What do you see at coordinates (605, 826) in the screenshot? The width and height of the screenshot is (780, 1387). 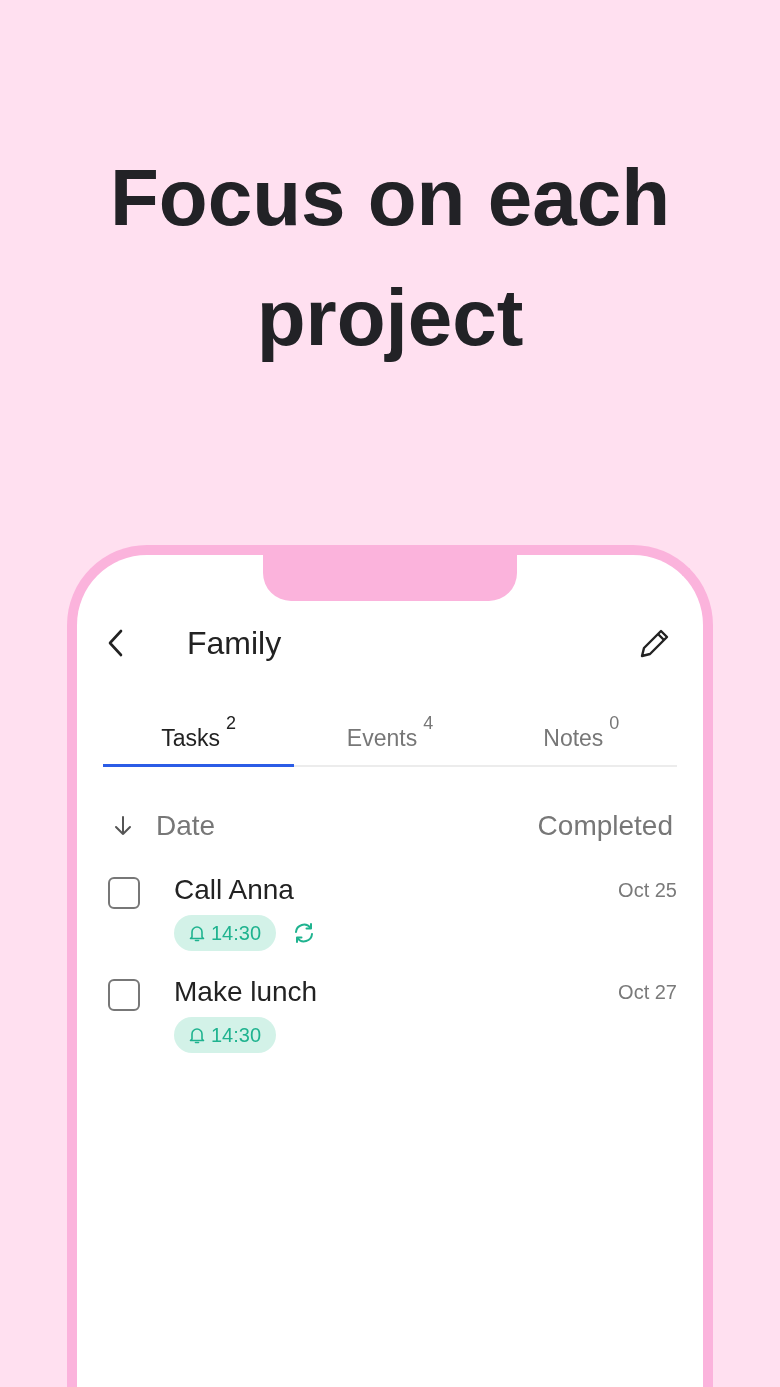 I see `completed-filter: Completed` at bounding box center [605, 826].